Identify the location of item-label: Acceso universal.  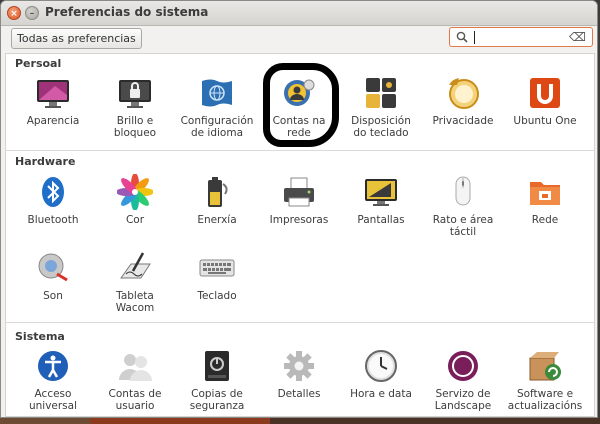
(53, 400).